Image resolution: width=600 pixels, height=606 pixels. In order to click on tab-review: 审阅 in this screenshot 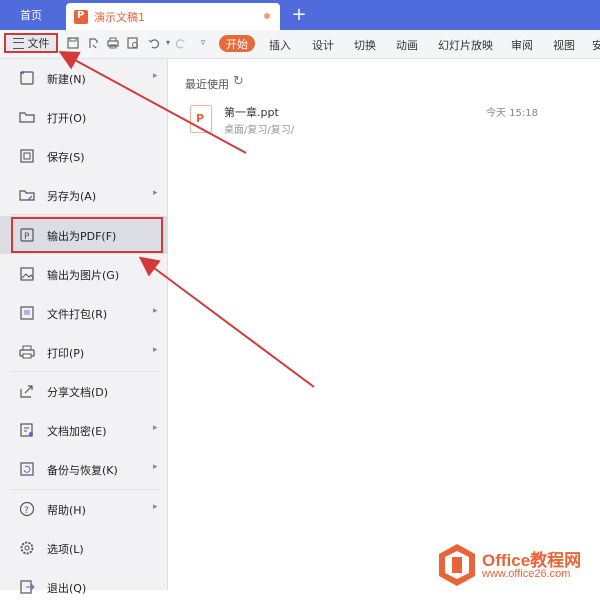, I will do `click(522, 45)`.